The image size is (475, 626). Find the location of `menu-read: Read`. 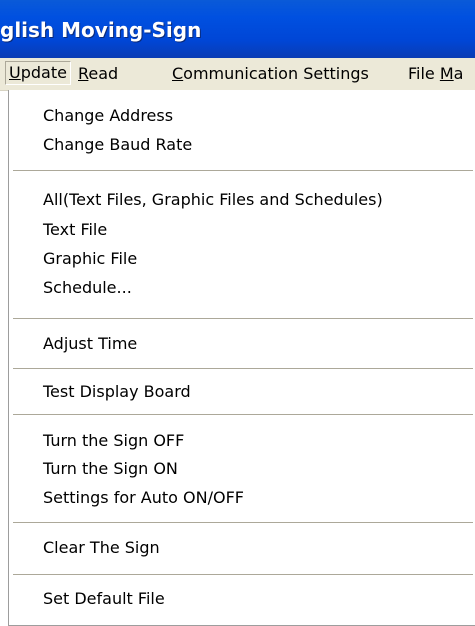

menu-read: Read is located at coordinates (98, 74).